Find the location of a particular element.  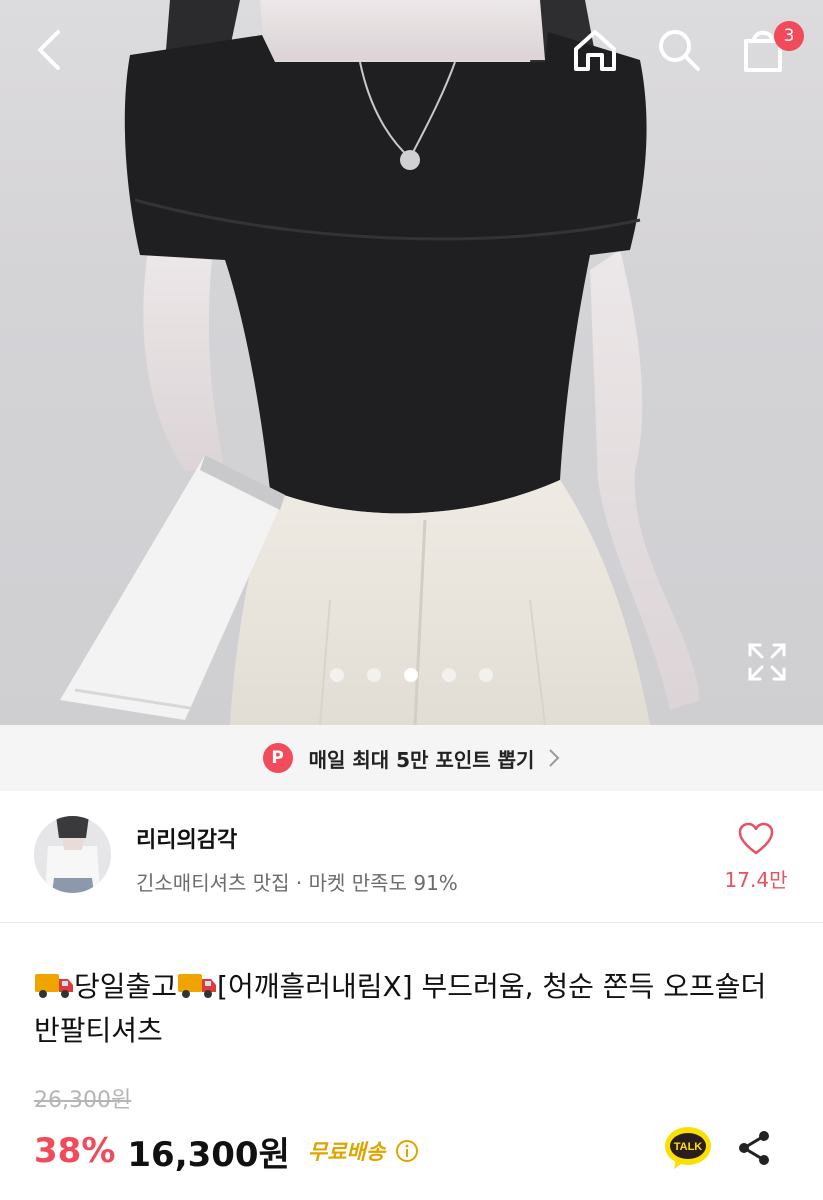

price-row: 38% 16,300원 무료배송 is located at coordinates (226, 1151).